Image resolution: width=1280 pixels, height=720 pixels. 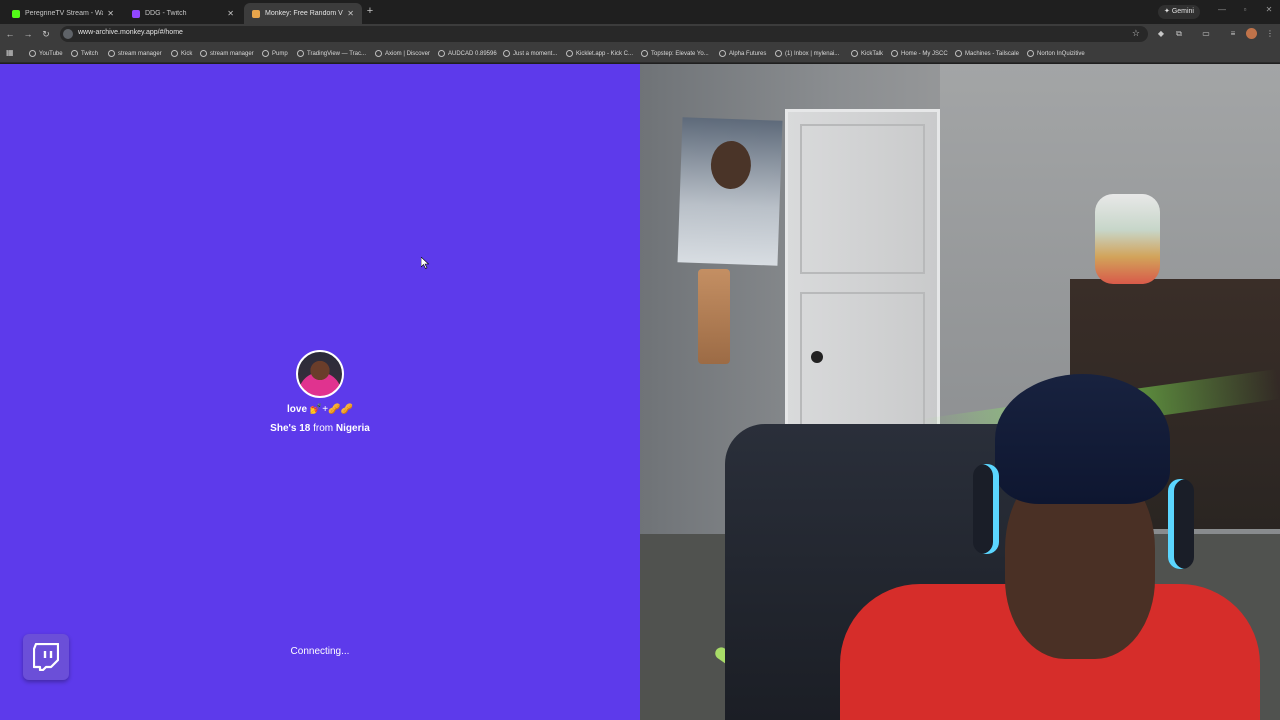 I want to click on bookmark-item: AUDCAD 0.89596, so click(x=467, y=53).